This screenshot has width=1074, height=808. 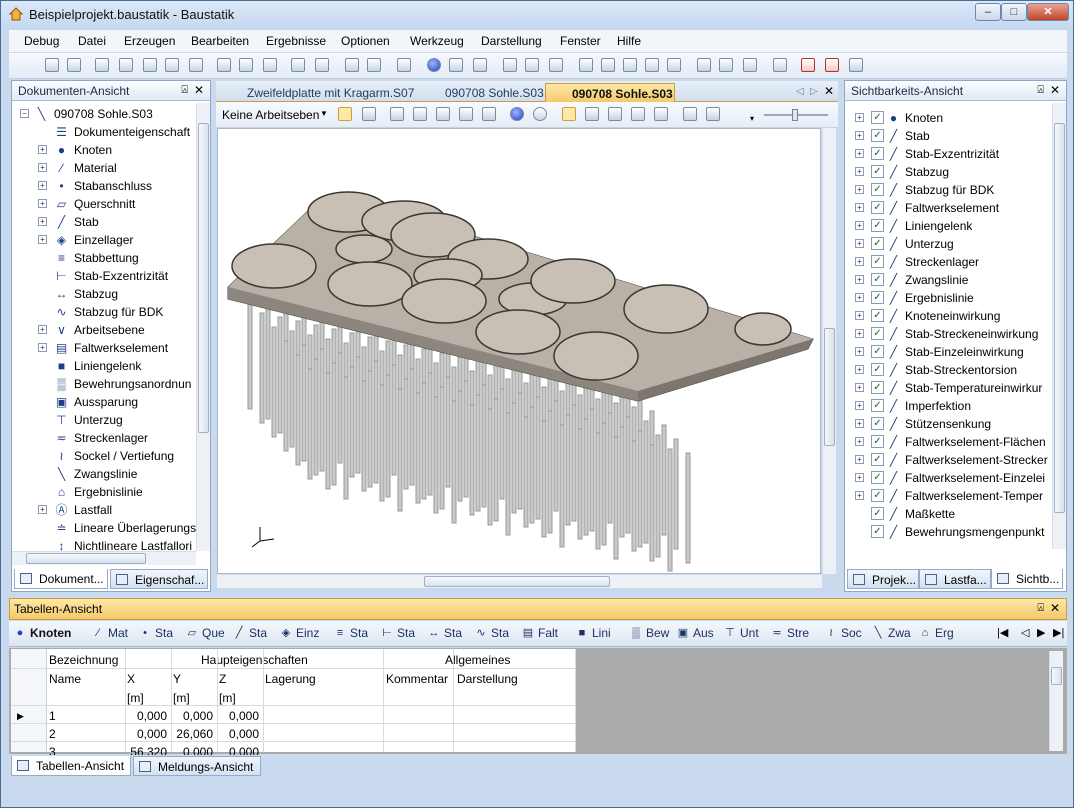 I want to click on tab-table-view: Tabellen-Ansicht, so click(x=71, y=766).